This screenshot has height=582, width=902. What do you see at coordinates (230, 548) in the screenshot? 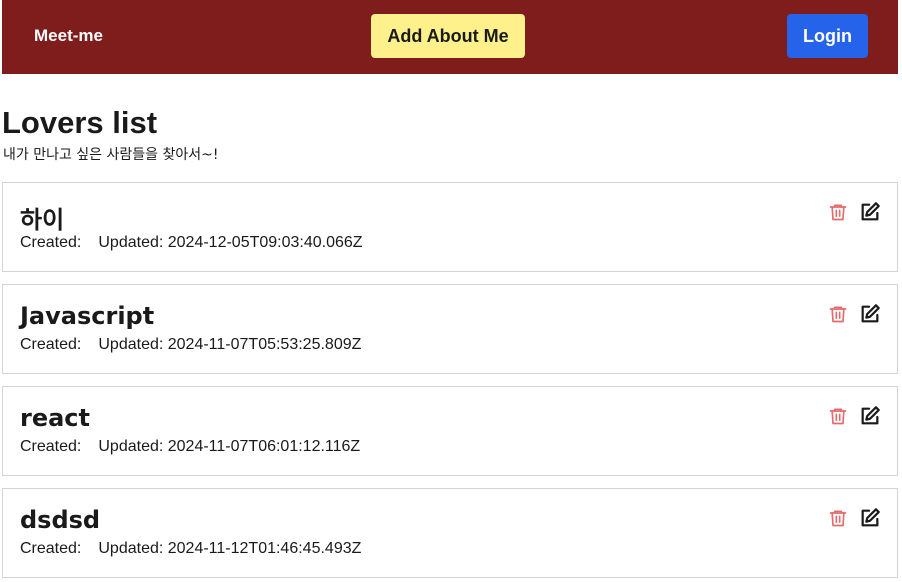
I see `updated-timestamp: Updated: 2024-11-12T01:46:45.493Z` at bounding box center [230, 548].